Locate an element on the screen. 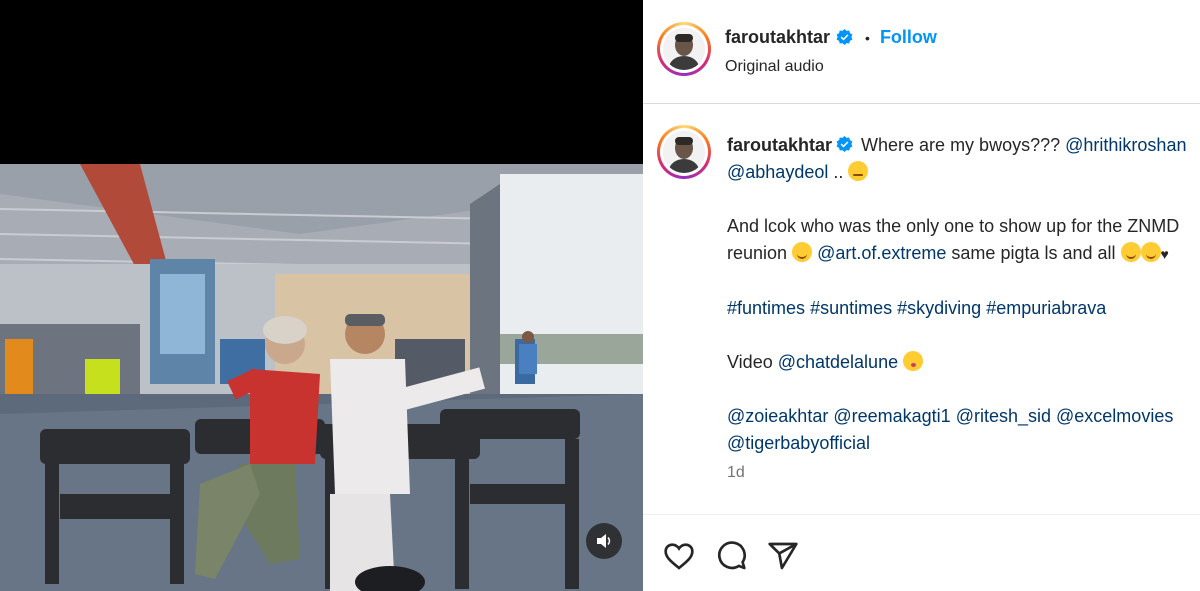 This screenshot has height=591, width=1200. mute-button is located at coordinates (604, 541).